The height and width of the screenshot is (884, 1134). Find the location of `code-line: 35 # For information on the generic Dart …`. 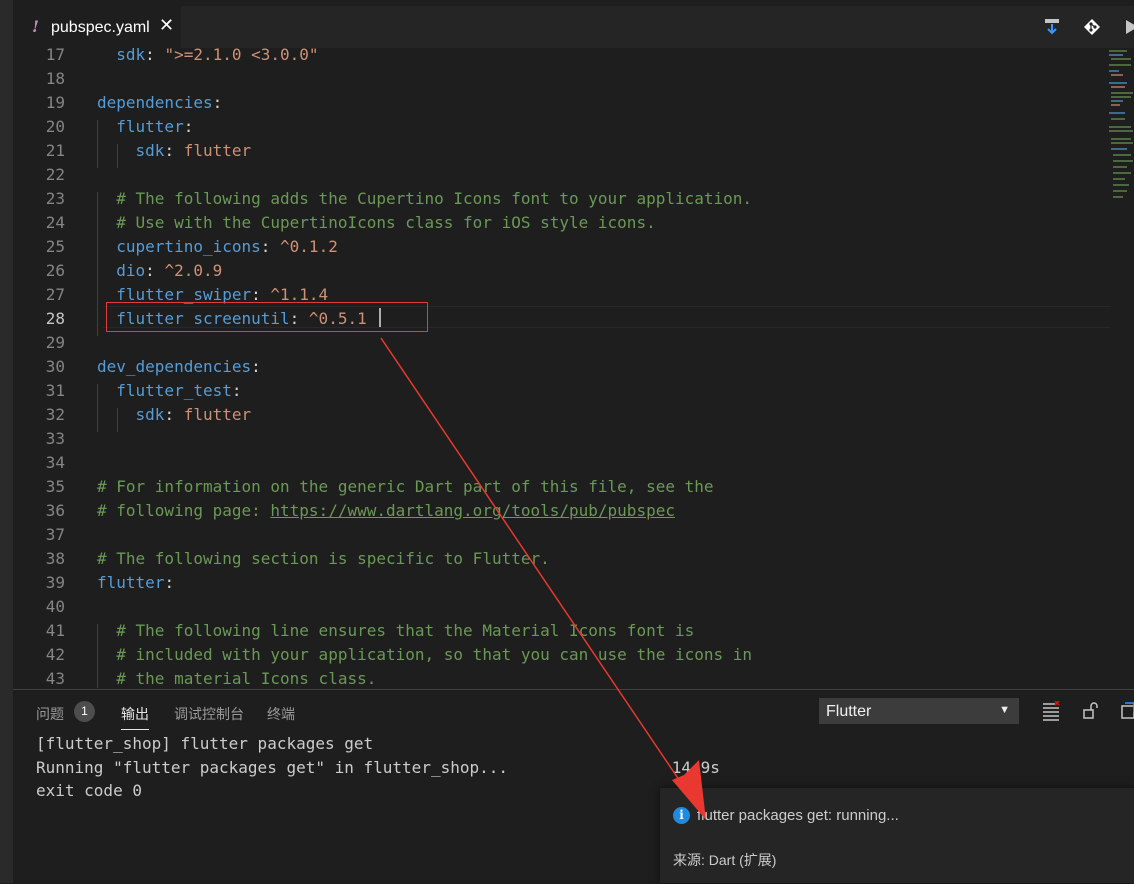

code-line: 35 # For information on the generic Dart … is located at coordinates (563, 487).